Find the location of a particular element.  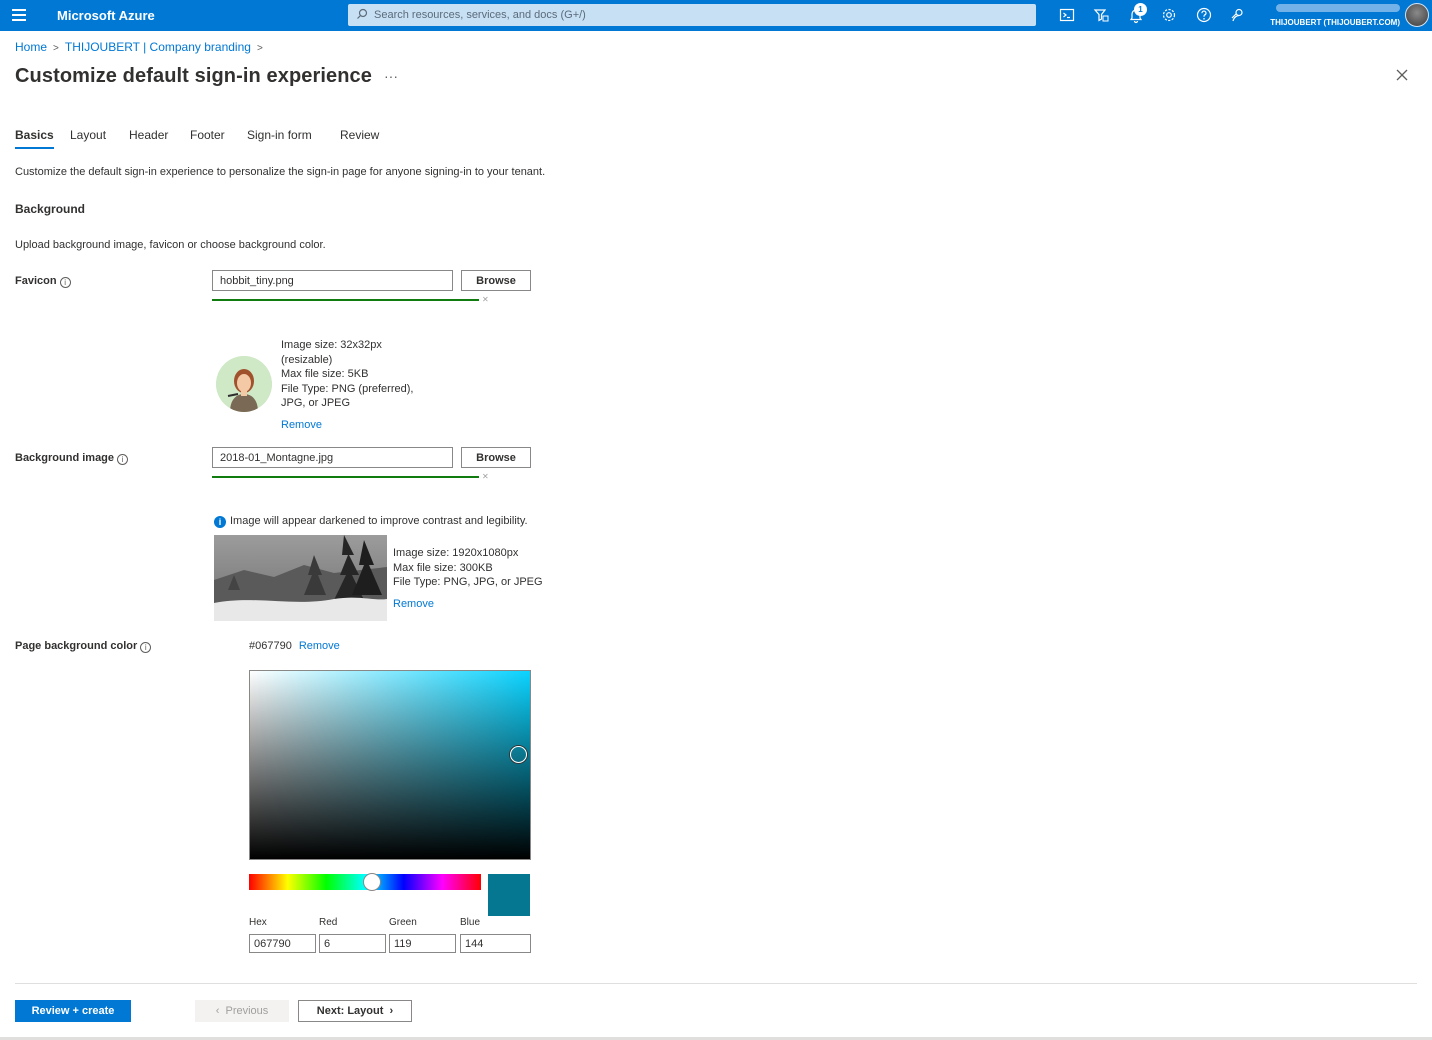

green-label: Green is located at coordinates (403, 922).